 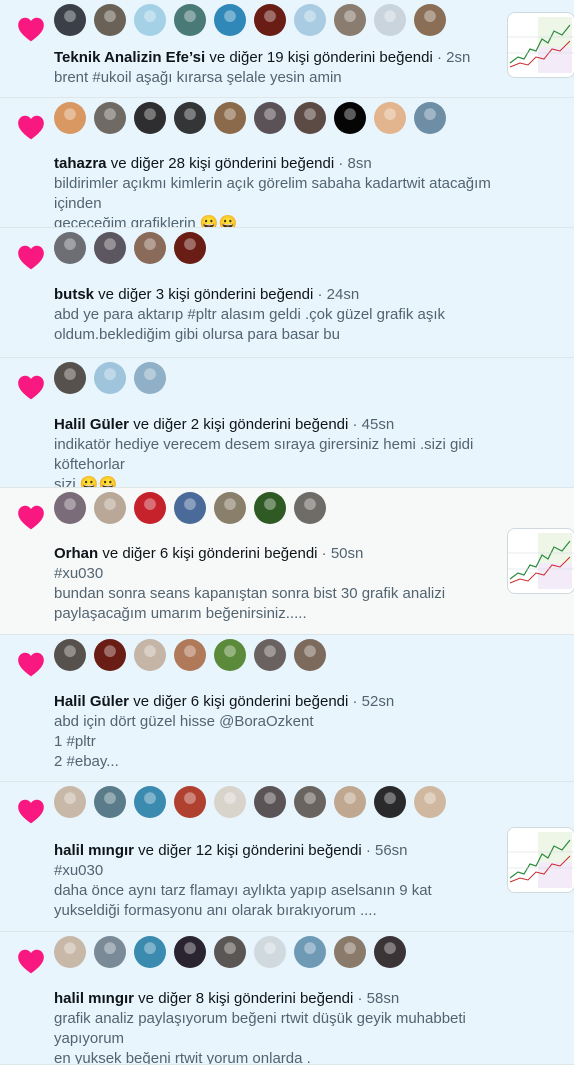 What do you see at coordinates (76, 553) in the screenshot?
I see `user-name-link: Orhan` at bounding box center [76, 553].